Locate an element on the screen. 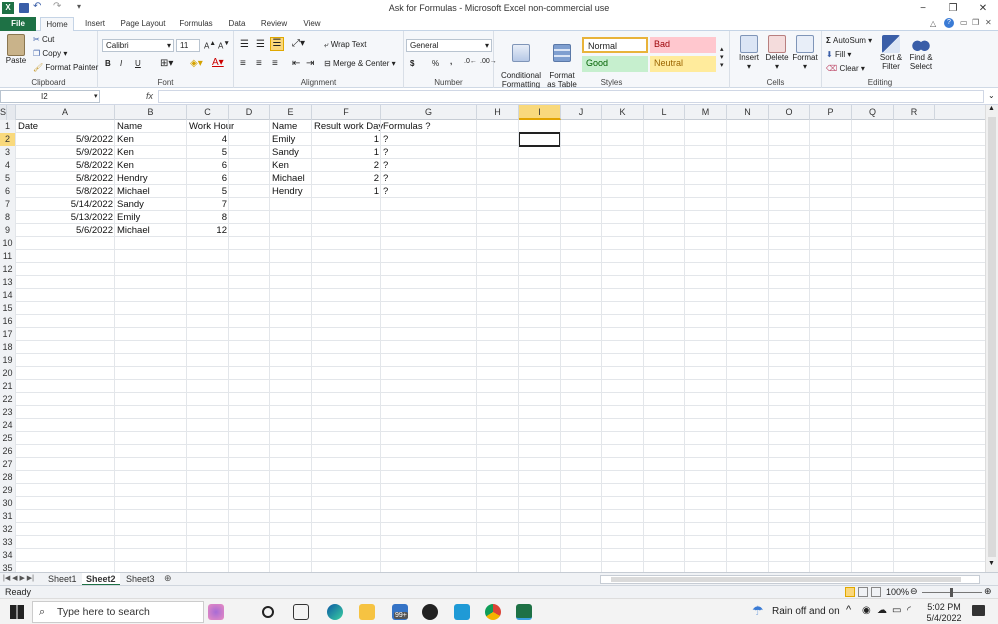  horizontal-scrollbar is located at coordinates (790, 579).